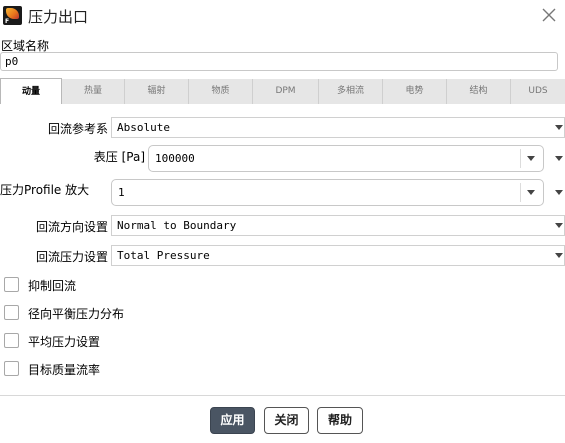 This screenshot has width=565, height=443. Describe the element at coordinates (549, 15) in the screenshot. I see `close-icon` at that location.